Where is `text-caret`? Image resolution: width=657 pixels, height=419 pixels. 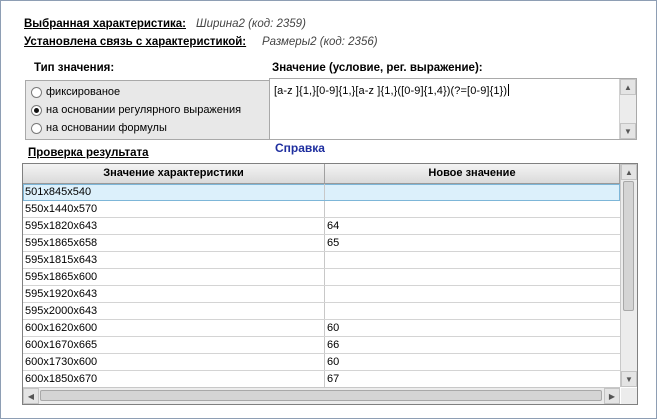 text-caret is located at coordinates (509, 90).